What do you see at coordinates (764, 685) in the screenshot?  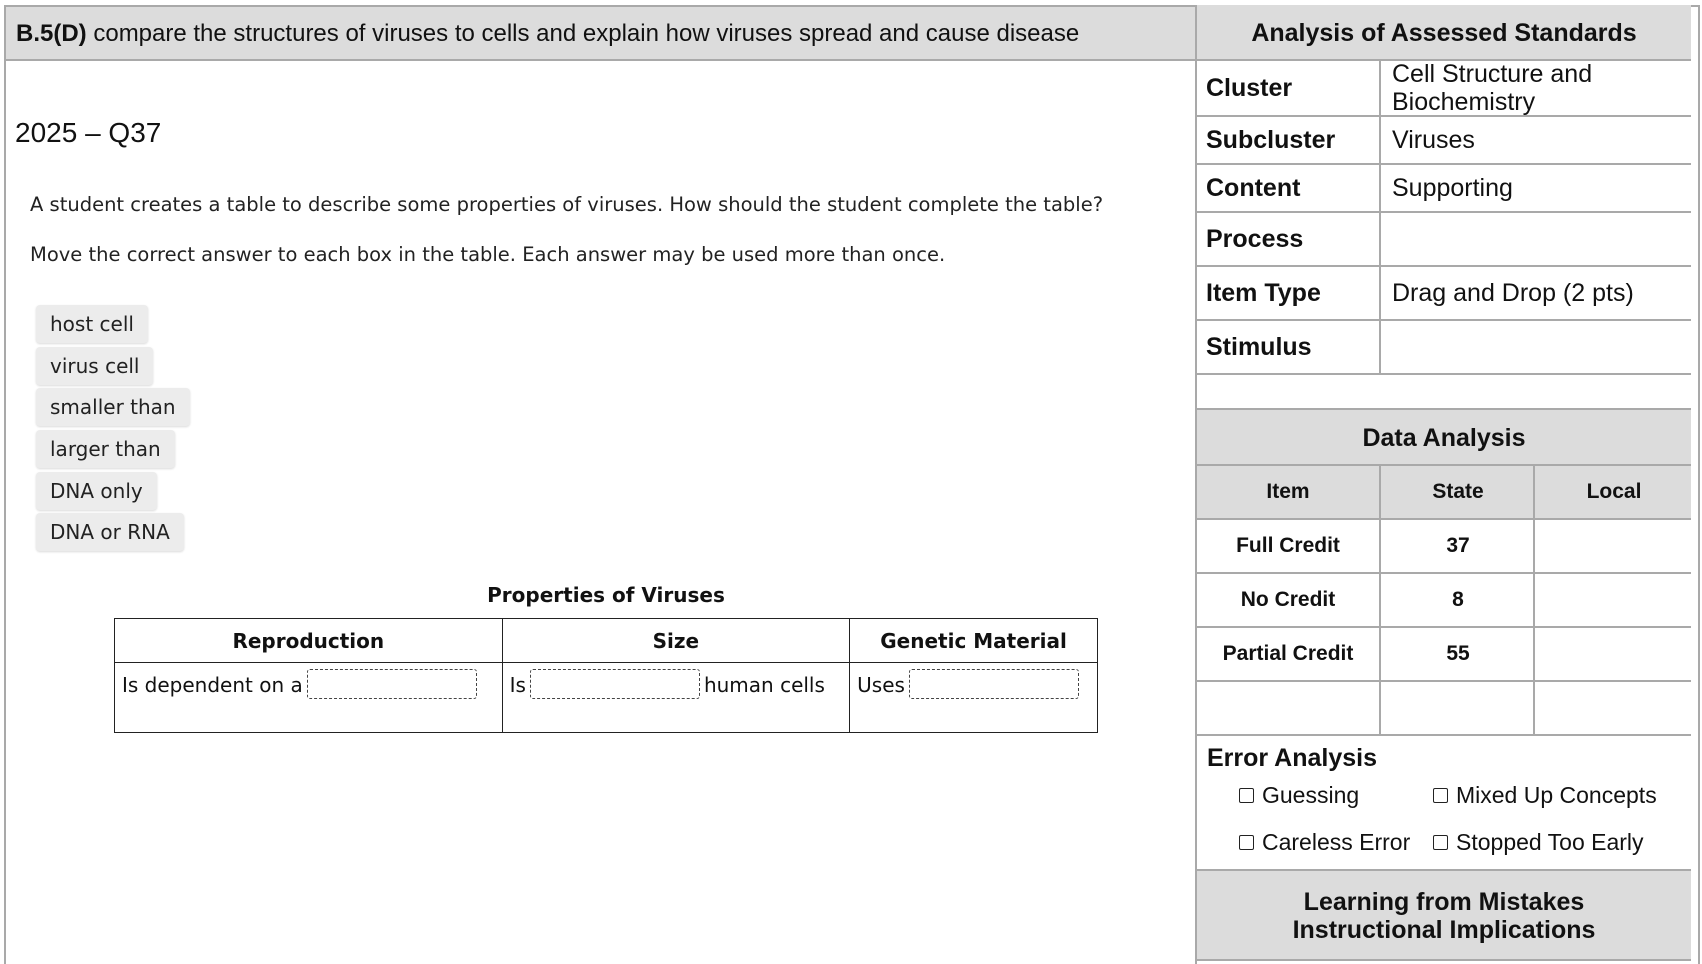 I see `size-suffix-text: human cells` at bounding box center [764, 685].